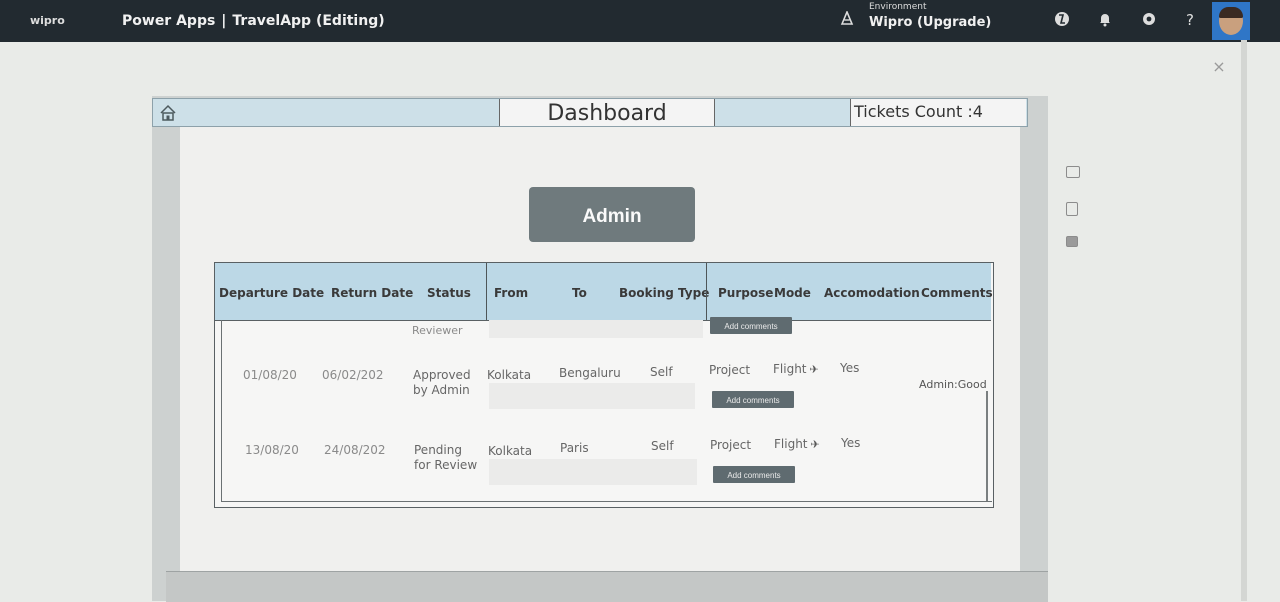 Image resolution: width=1280 pixels, height=602 pixels. I want to click on col-booking-type: Booking Type, so click(664, 293).